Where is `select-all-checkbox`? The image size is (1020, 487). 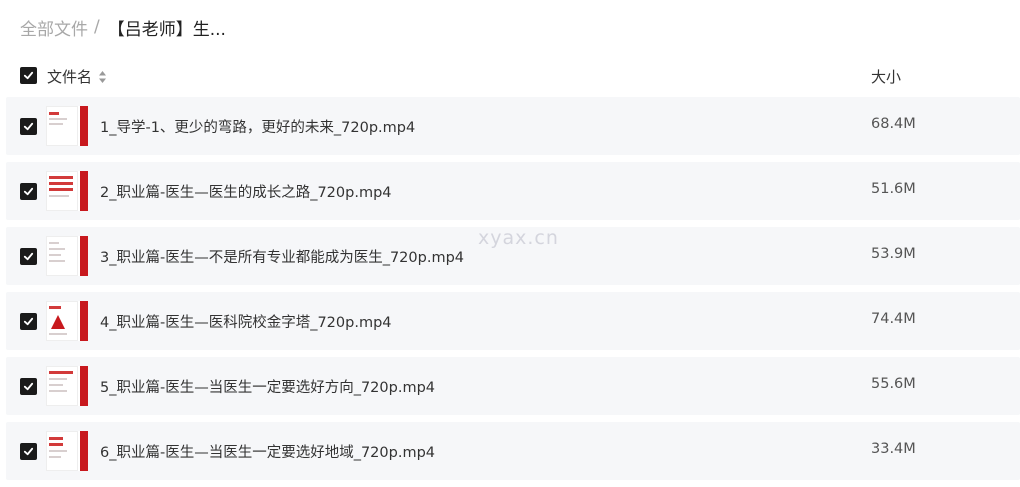 select-all-checkbox is located at coordinates (28, 75).